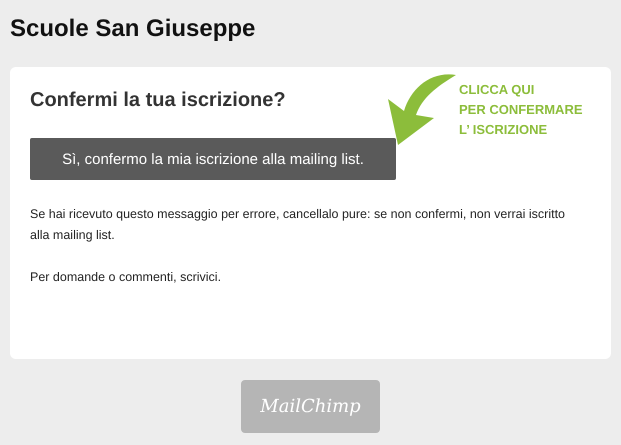  What do you see at coordinates (213, 159) in the screenshot?
I see `confirm-button: Sì, confermo la mia iscrizione alla mailing list.` at bounding box center [213, 159].